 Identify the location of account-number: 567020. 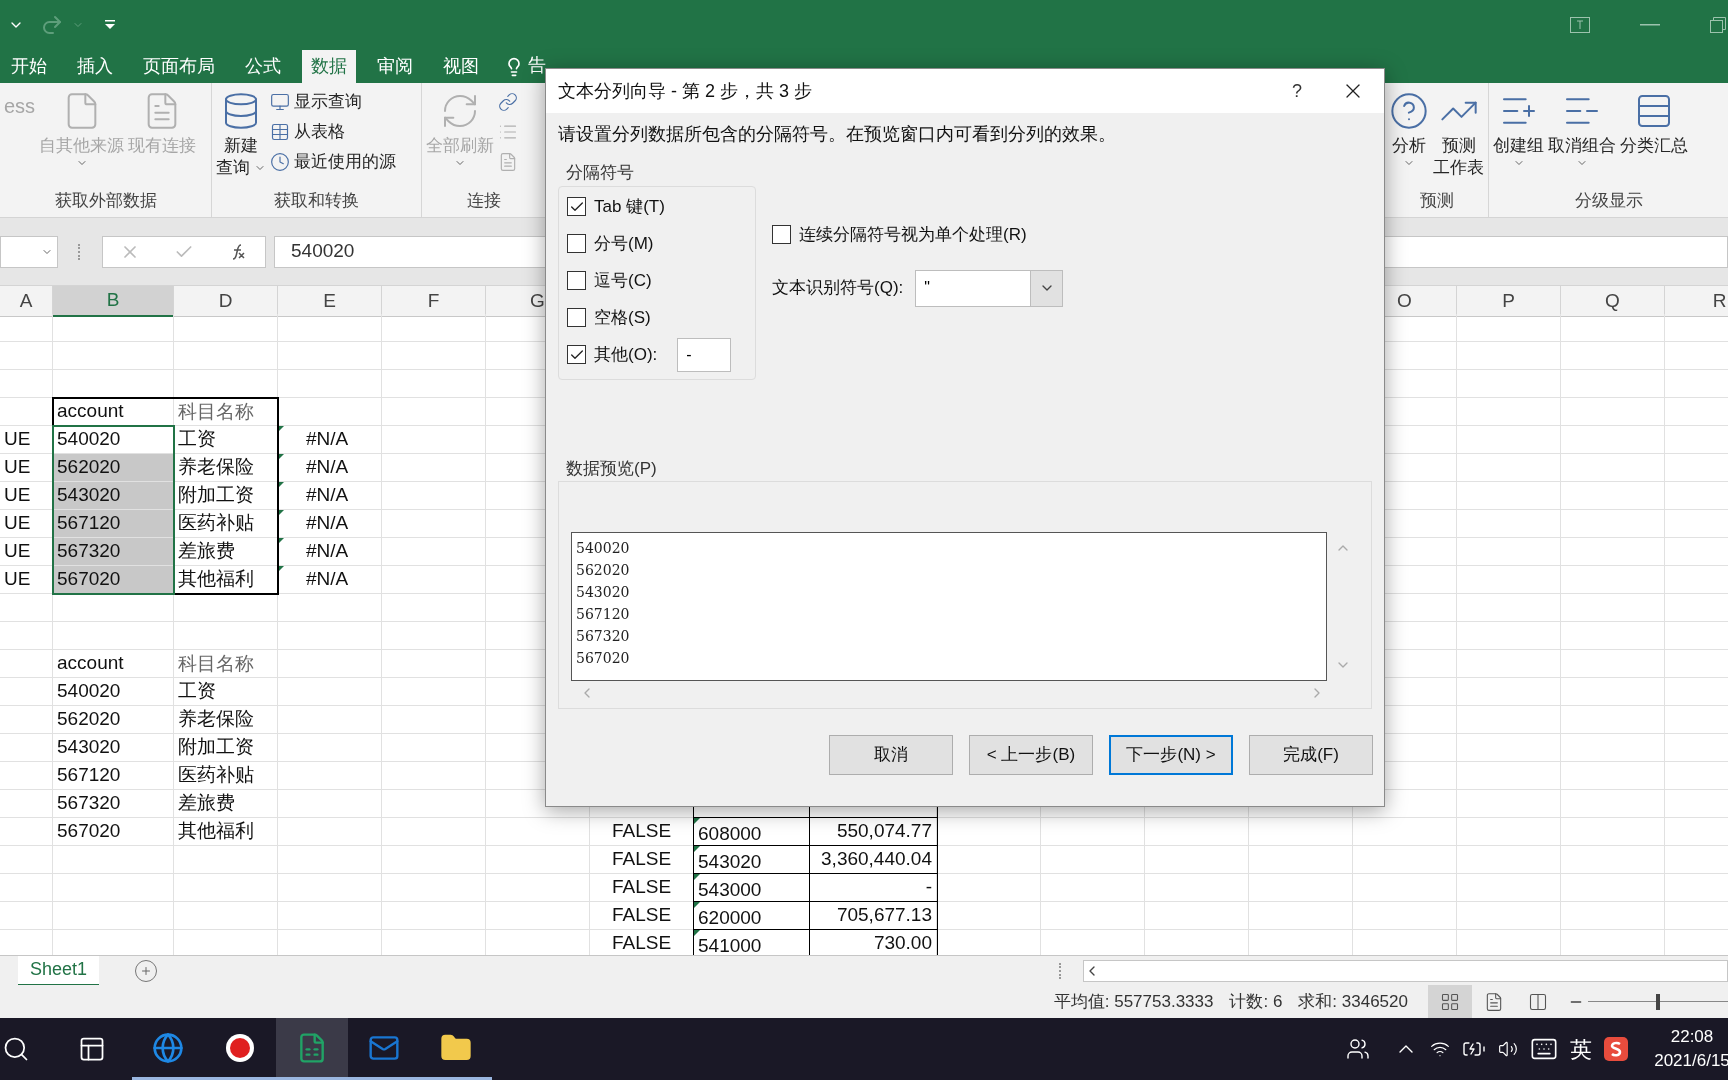
(113, 579).